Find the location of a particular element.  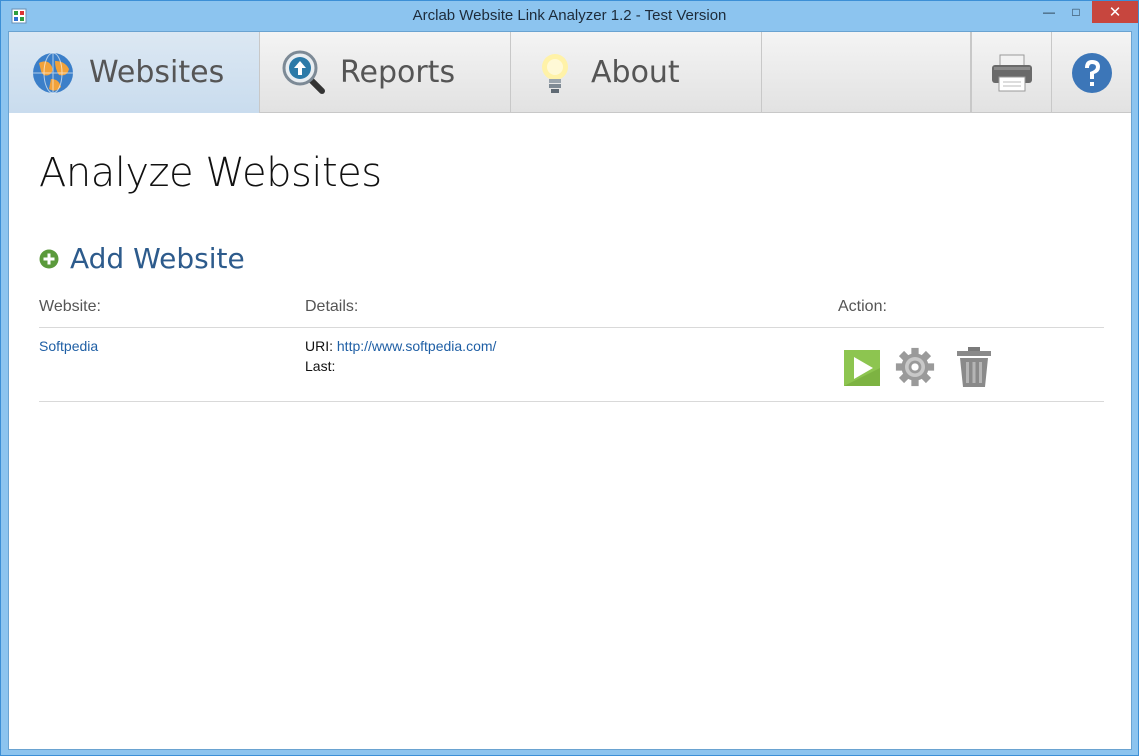

add-website-label: Add Website is located at coordinates (157, 258).